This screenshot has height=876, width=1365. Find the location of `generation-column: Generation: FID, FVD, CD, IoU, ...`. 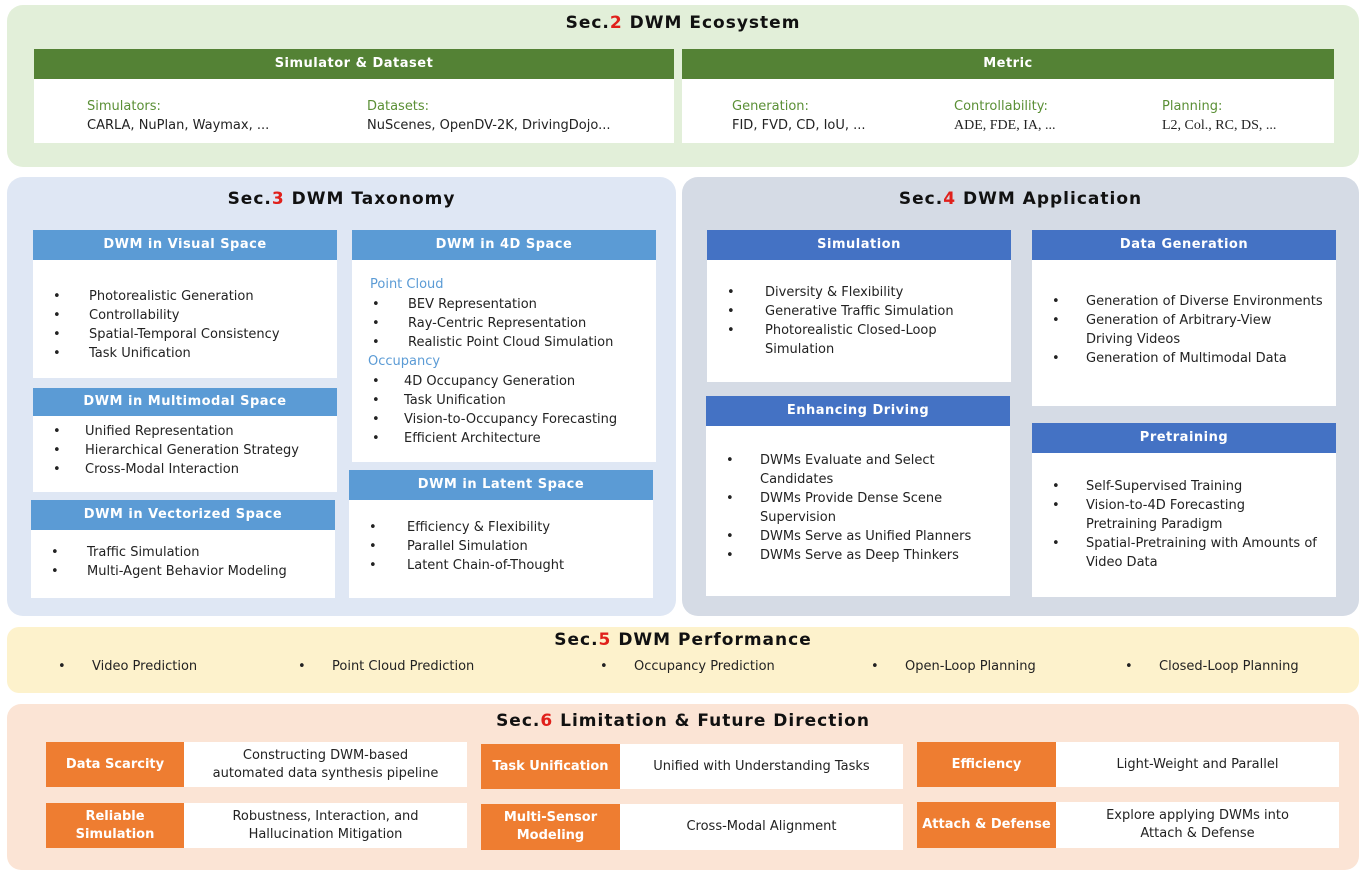

generation-column: Generation: FID, FVD, CD, IoU, ... is located at coordinates (799, 116).